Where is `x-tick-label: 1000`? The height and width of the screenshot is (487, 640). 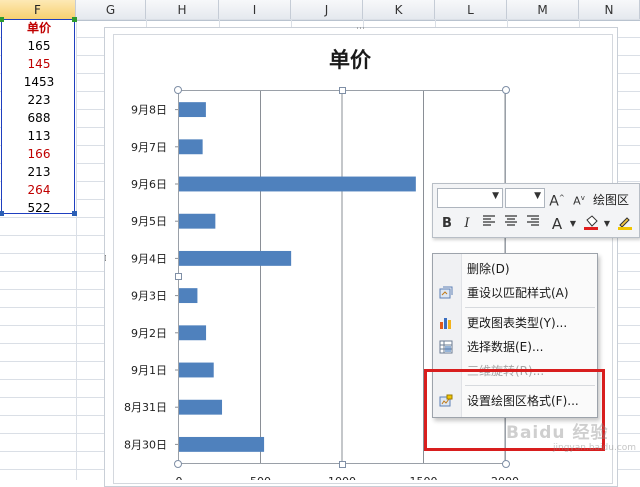 x-tick-label: 1000 is located at coordinates (342, 477).